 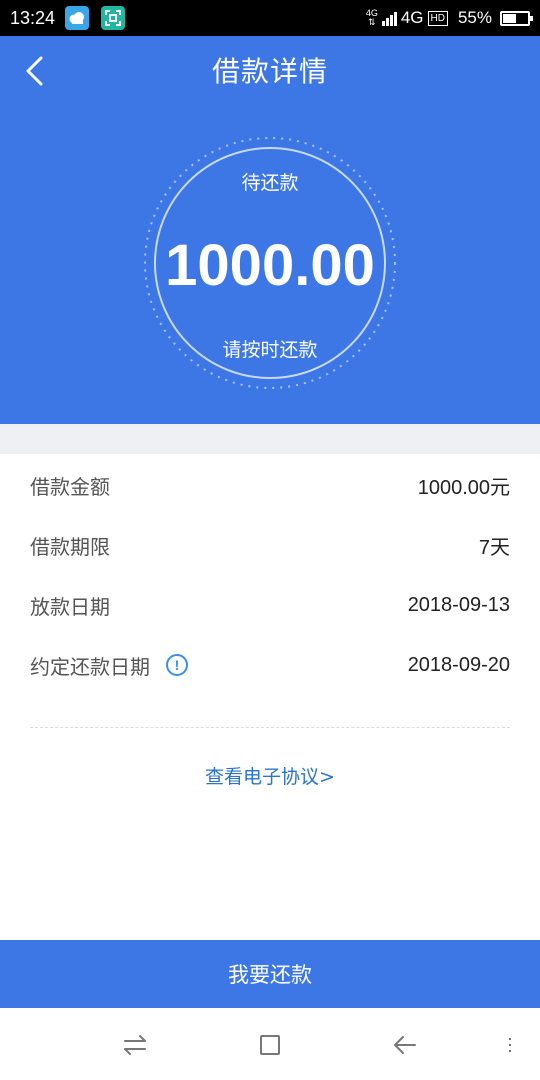 I want to click on nav-menu-button, so click(x=510, y=1045).